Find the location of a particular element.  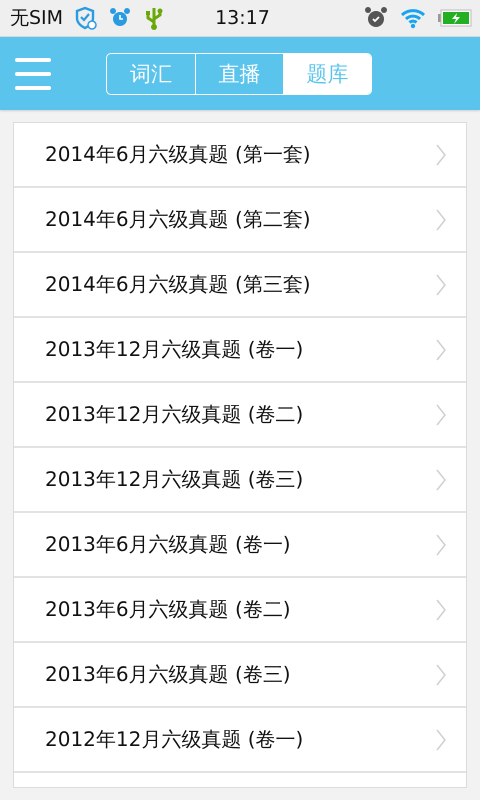

exam-list-item: 2014年6月六级真题 (第一套) is located at coordinates (240, 154).